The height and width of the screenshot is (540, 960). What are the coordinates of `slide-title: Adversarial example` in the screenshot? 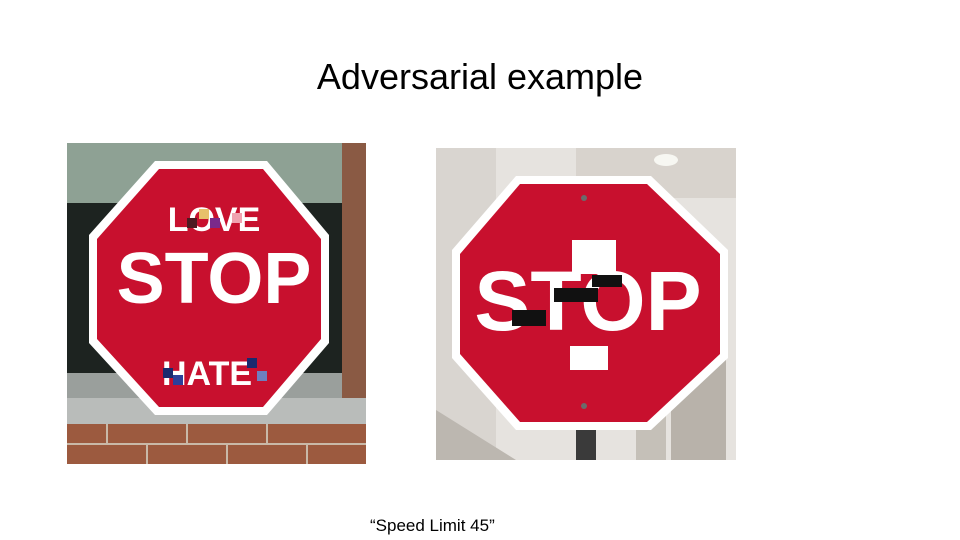 It's located at (480, 76).